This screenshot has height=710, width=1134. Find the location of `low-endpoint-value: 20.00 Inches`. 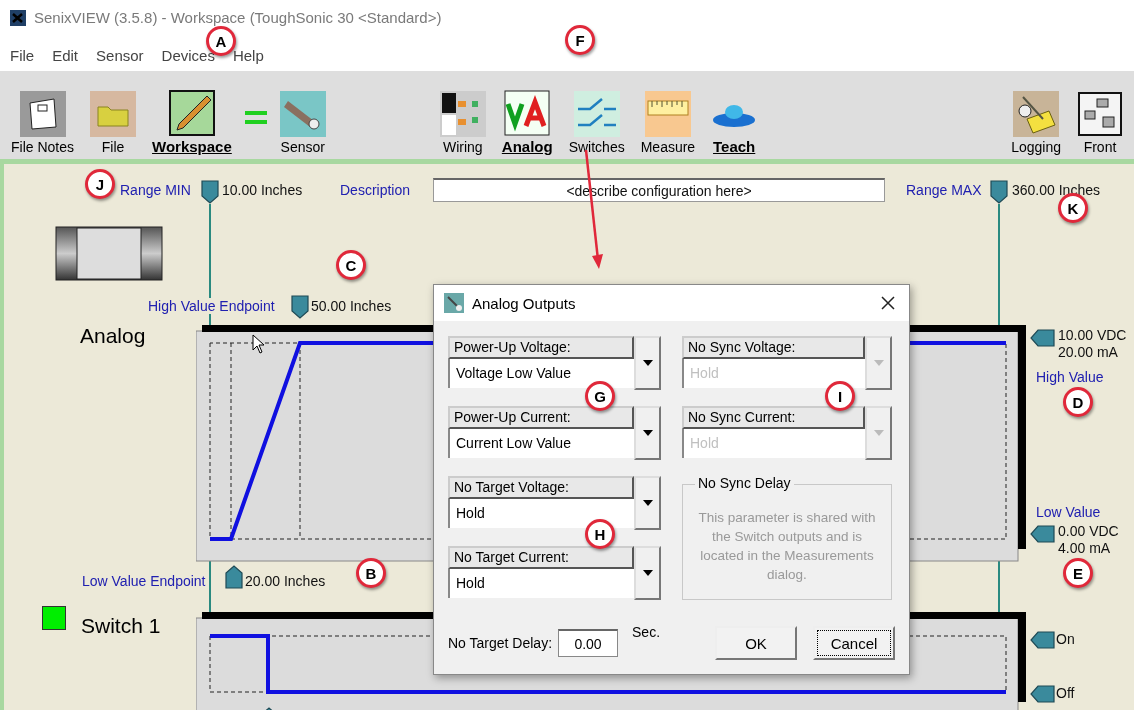

low-endpoint-value: 20.00 Inches is located at coordinates (285, 581).